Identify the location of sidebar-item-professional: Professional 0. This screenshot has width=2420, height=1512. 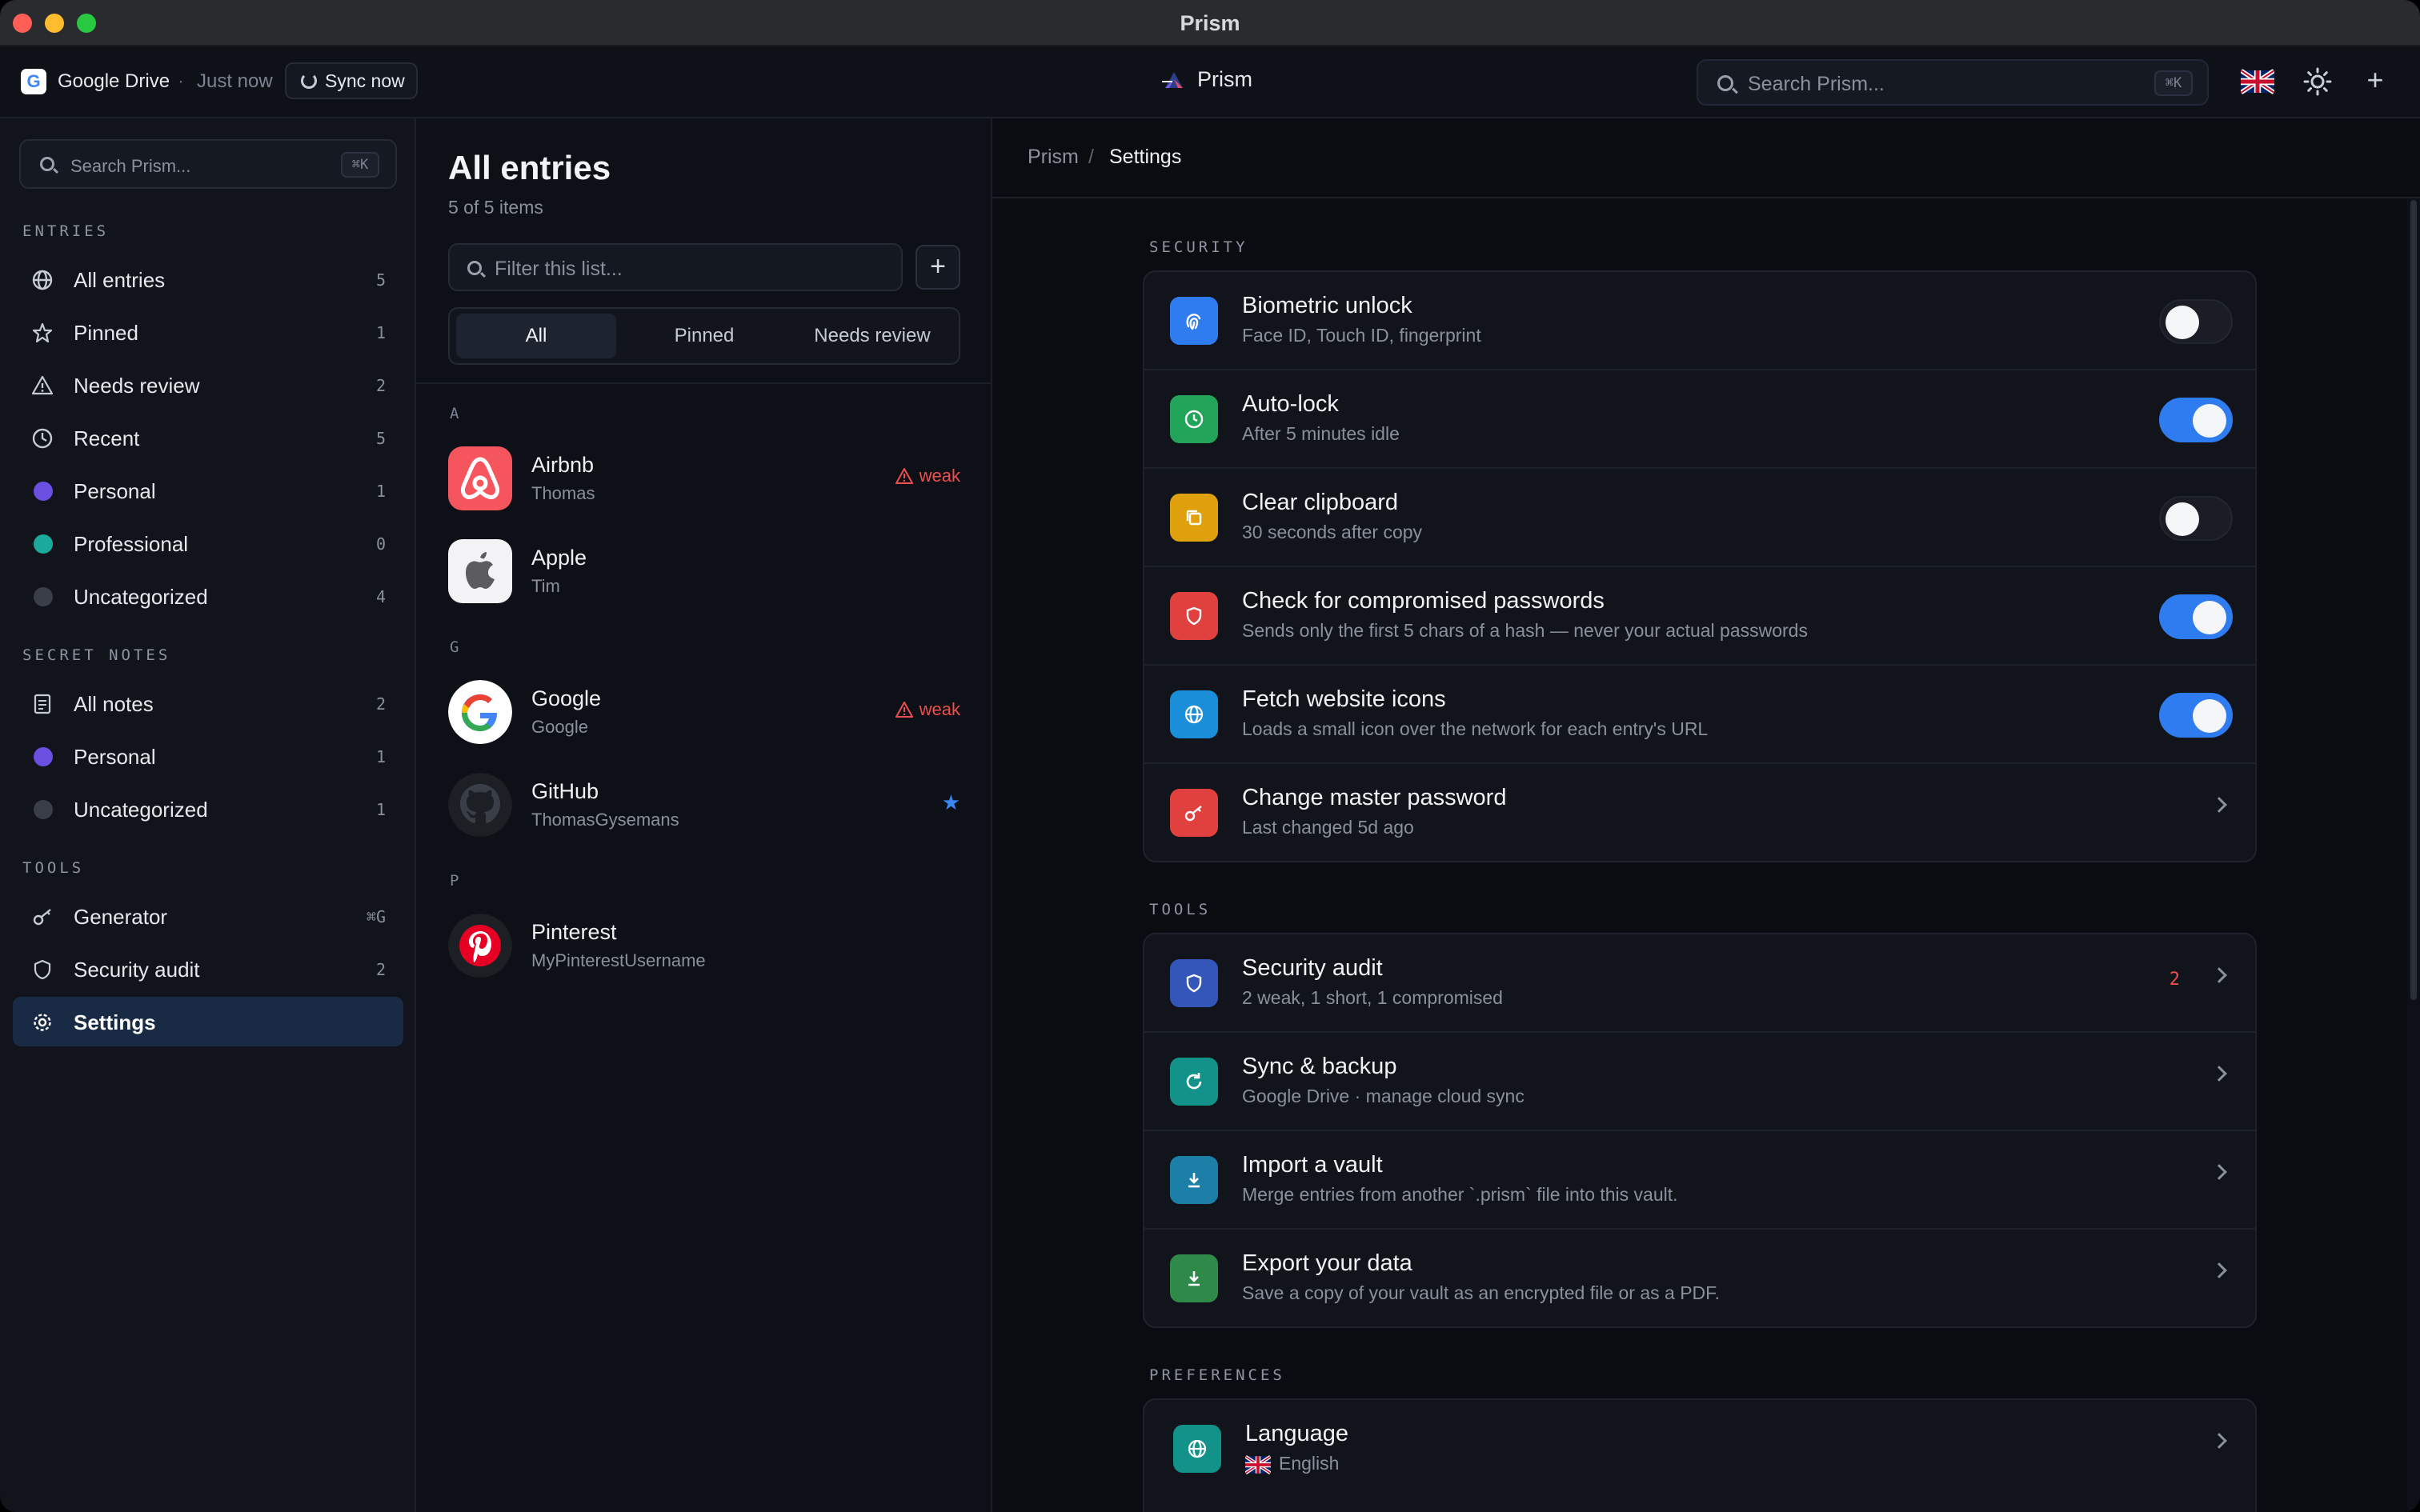
(208, 543).